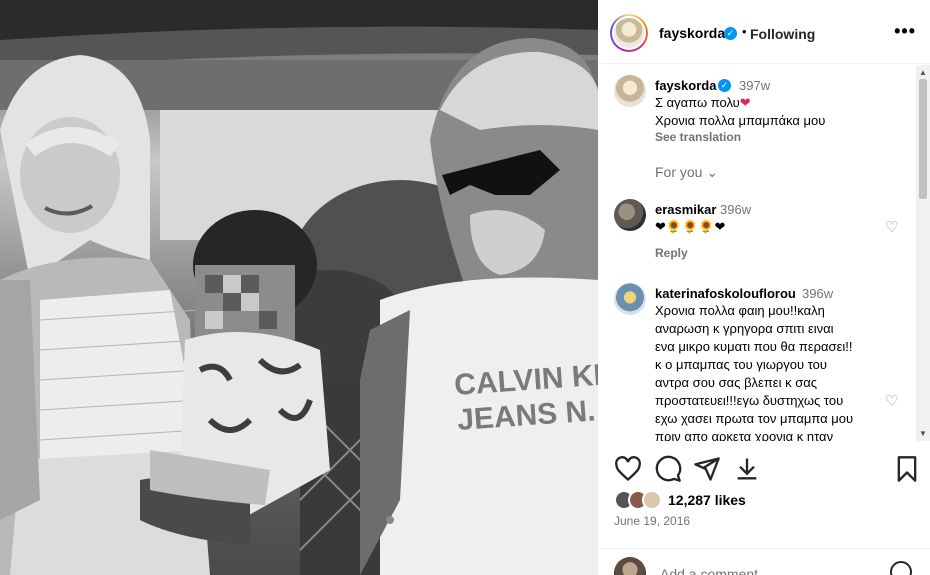  I want to click on share-send-icon, so click(707, 469).